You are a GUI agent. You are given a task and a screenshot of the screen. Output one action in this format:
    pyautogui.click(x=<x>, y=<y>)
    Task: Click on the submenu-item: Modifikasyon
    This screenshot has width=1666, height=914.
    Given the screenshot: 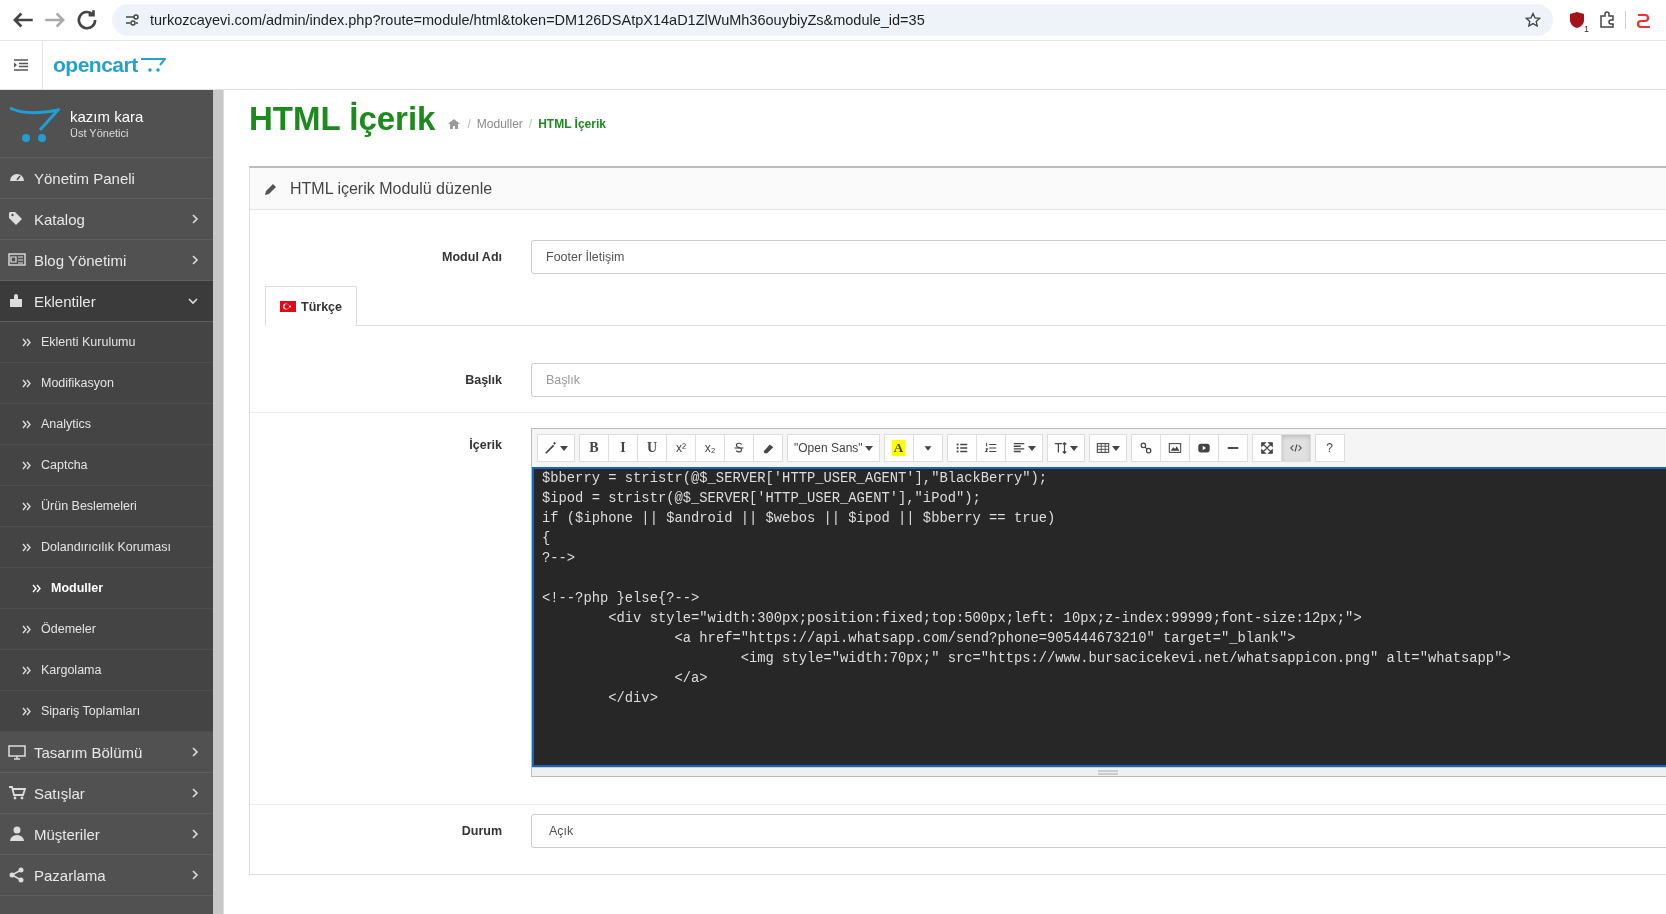 What is the action you would take?
    pyautogui.click(x=106, y=383)
    